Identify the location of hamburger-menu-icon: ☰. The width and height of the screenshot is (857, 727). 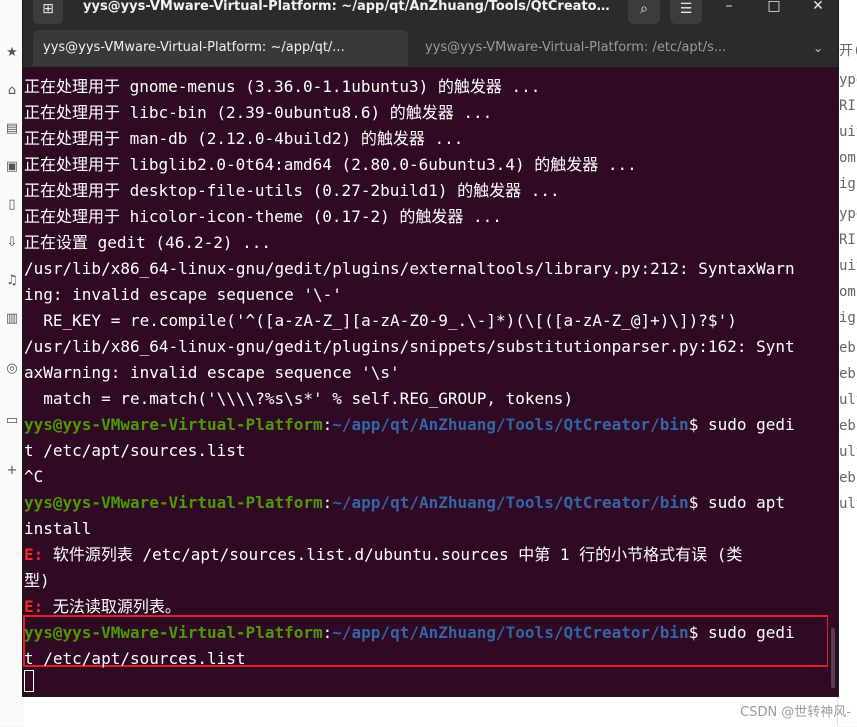
(686, 9).